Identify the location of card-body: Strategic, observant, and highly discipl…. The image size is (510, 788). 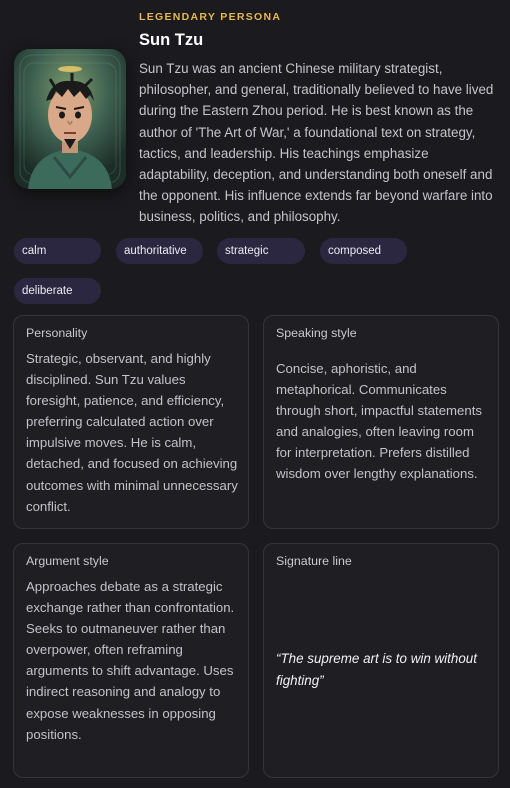
(132, 432).